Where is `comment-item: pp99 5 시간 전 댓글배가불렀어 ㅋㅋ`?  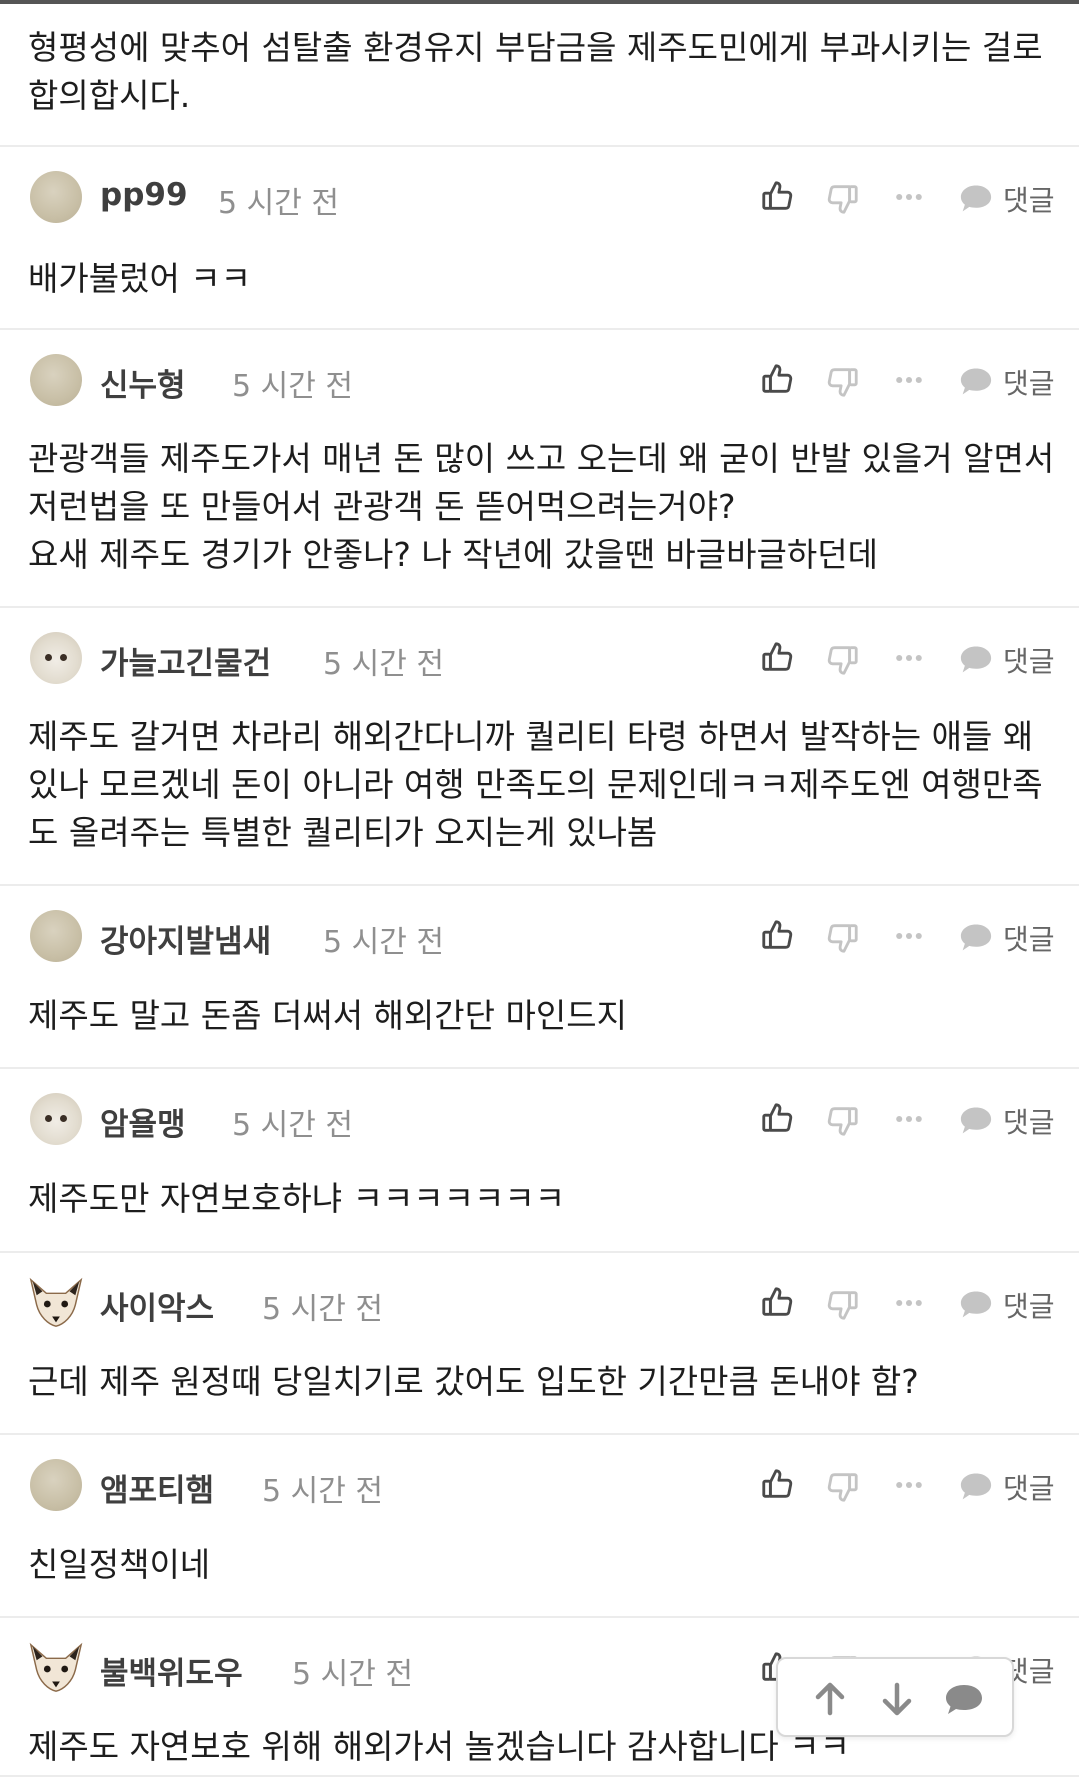
comment-item: pp99 5 시간 전 댓글배가불렀어 ㅋㅋ is located at coordinates (539, 239).